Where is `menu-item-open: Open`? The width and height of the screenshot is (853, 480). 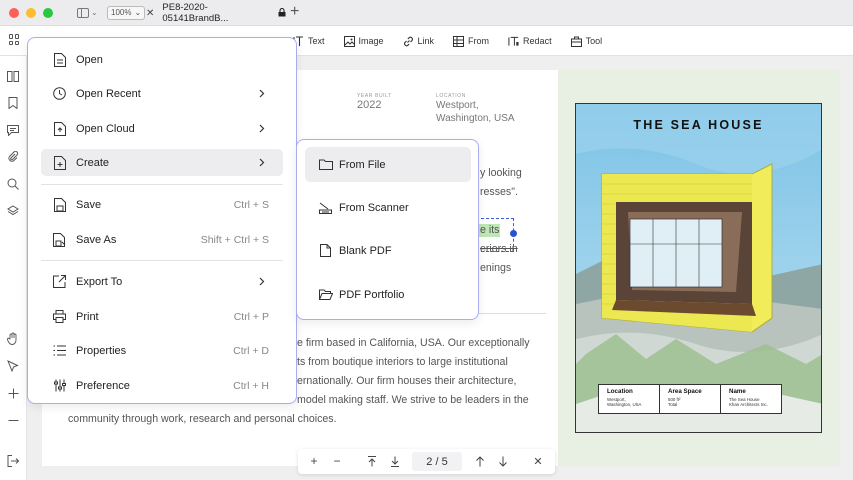
menu-item-open: Open is located at coordinates (162, 59).